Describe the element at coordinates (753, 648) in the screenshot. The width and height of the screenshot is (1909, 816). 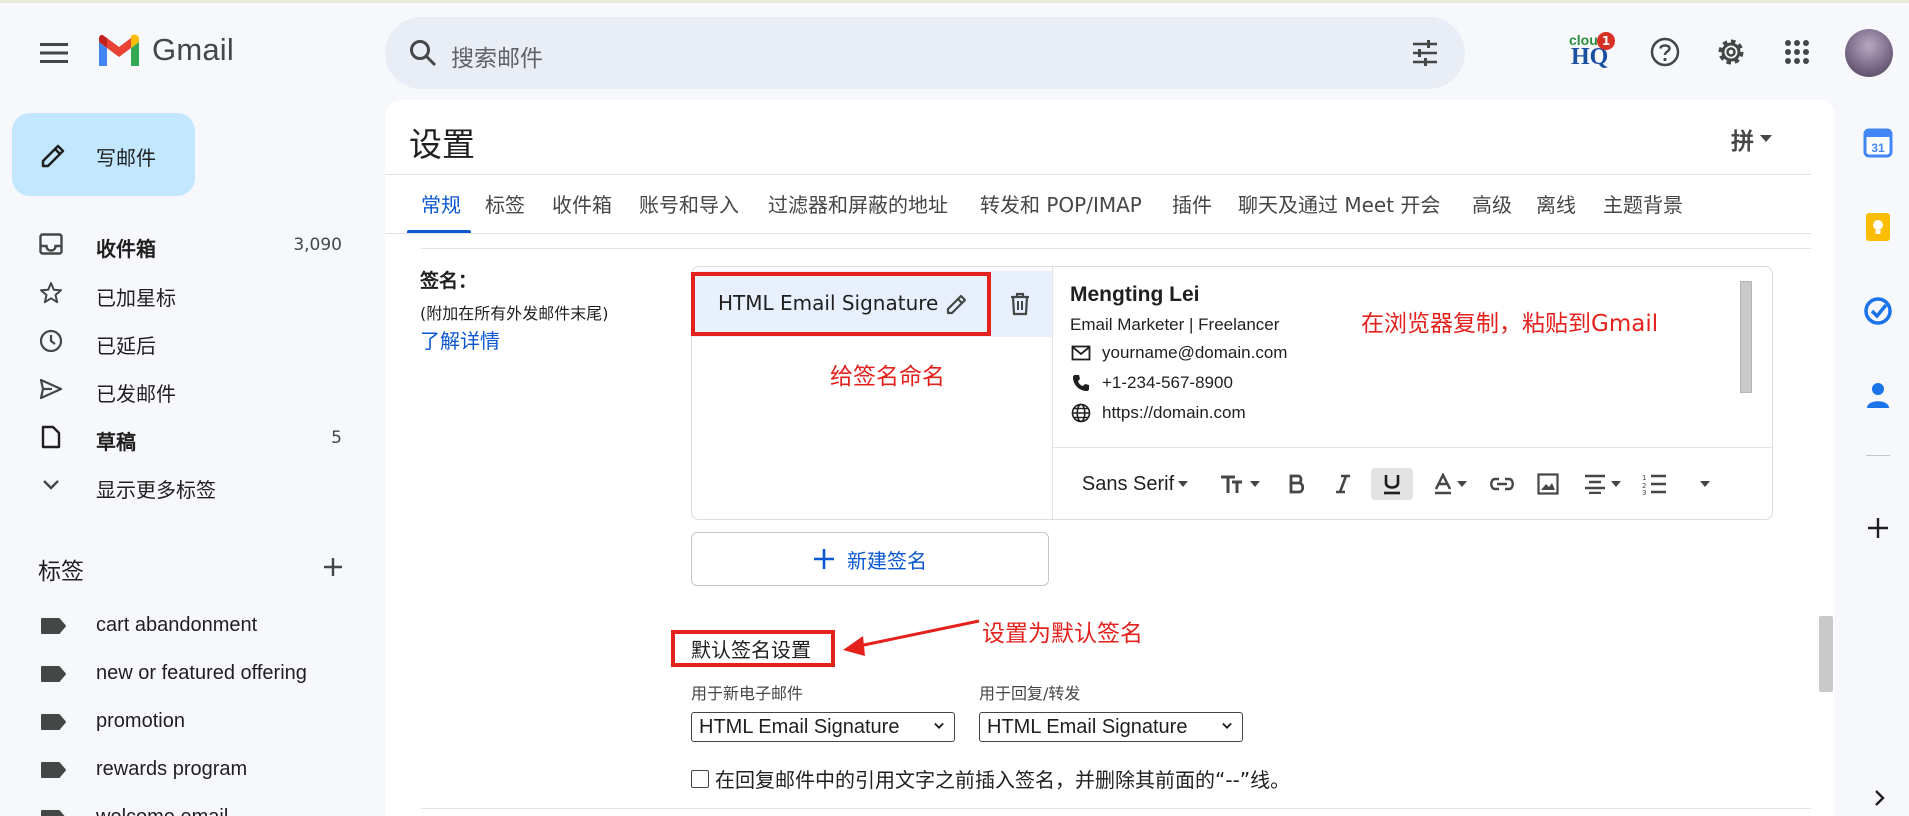
I see `annotation-highlight-default-settings` at that location.